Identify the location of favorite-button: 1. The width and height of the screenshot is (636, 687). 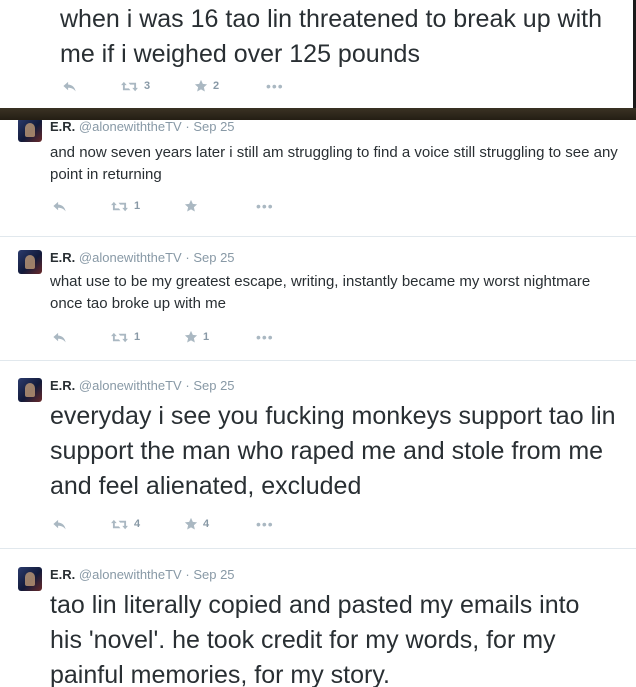
(196, 337).